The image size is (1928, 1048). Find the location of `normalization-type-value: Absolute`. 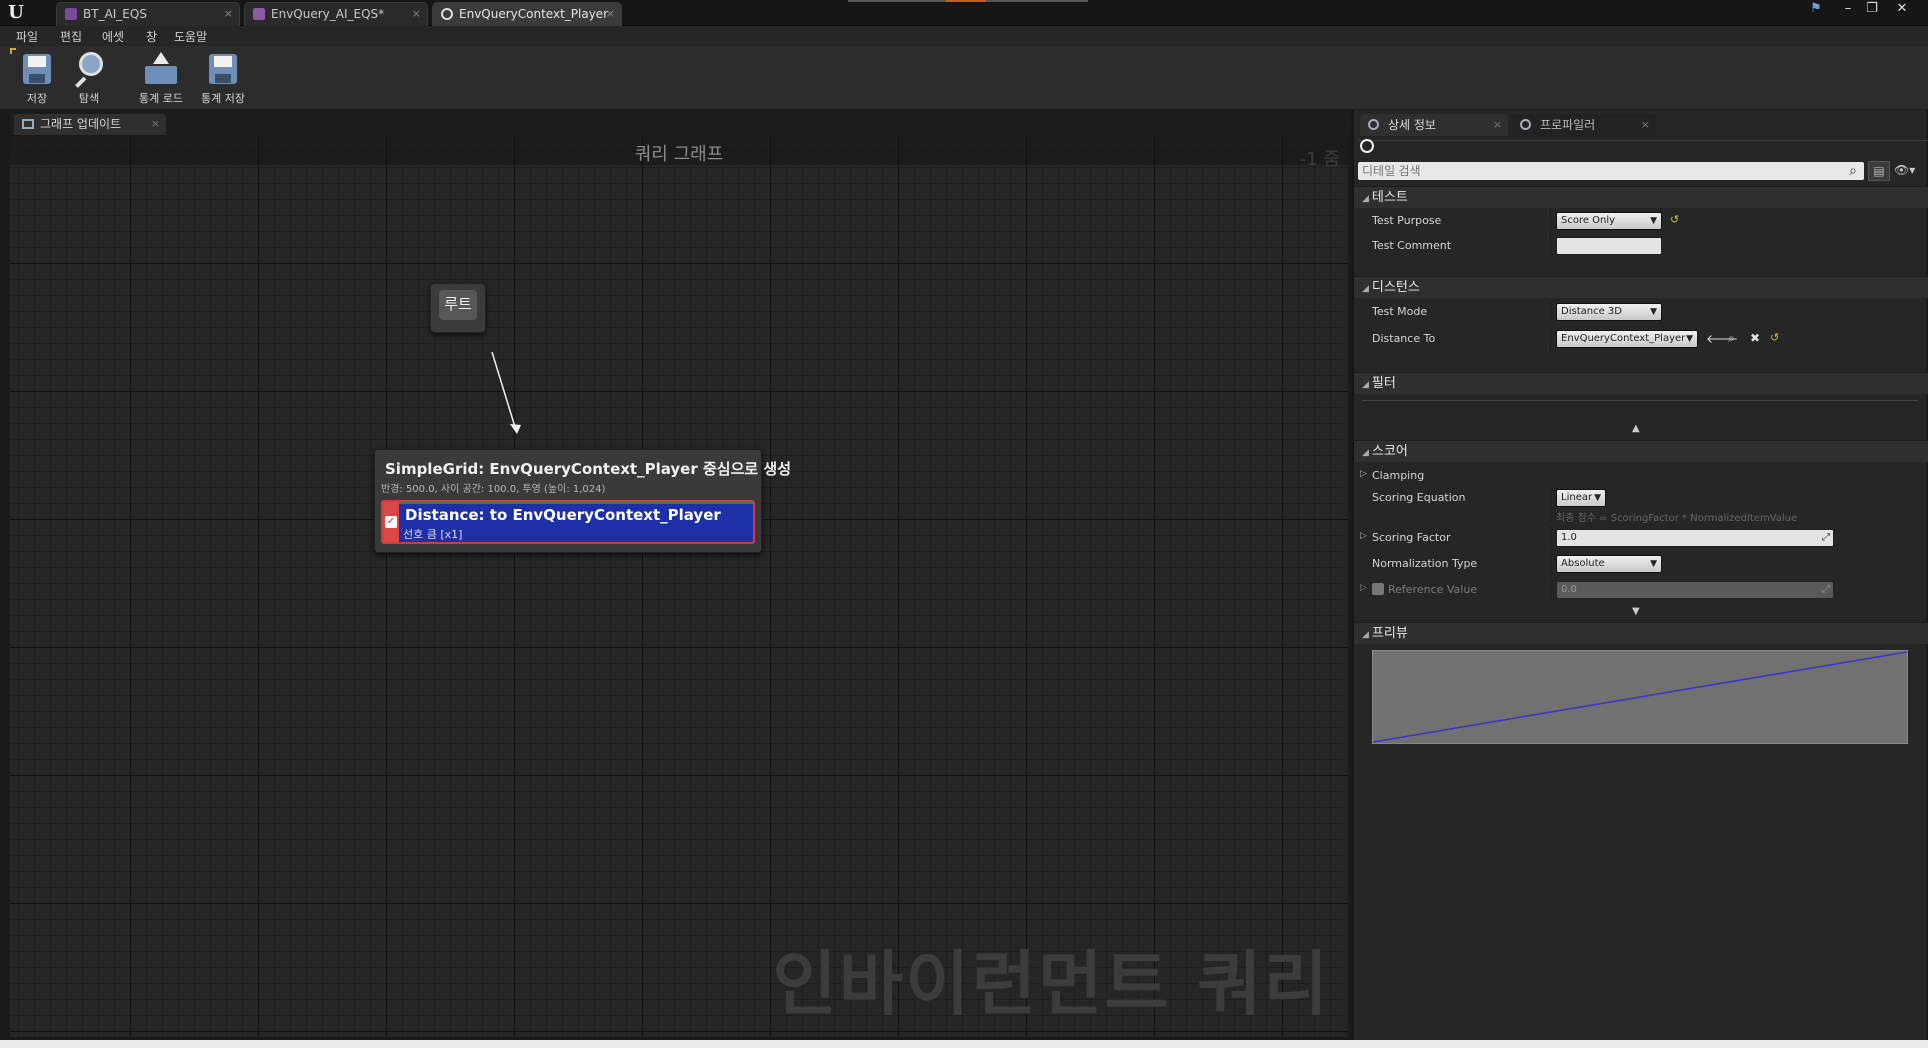

normalization-type-value: Absolute is located at coordinates (1583, 563).